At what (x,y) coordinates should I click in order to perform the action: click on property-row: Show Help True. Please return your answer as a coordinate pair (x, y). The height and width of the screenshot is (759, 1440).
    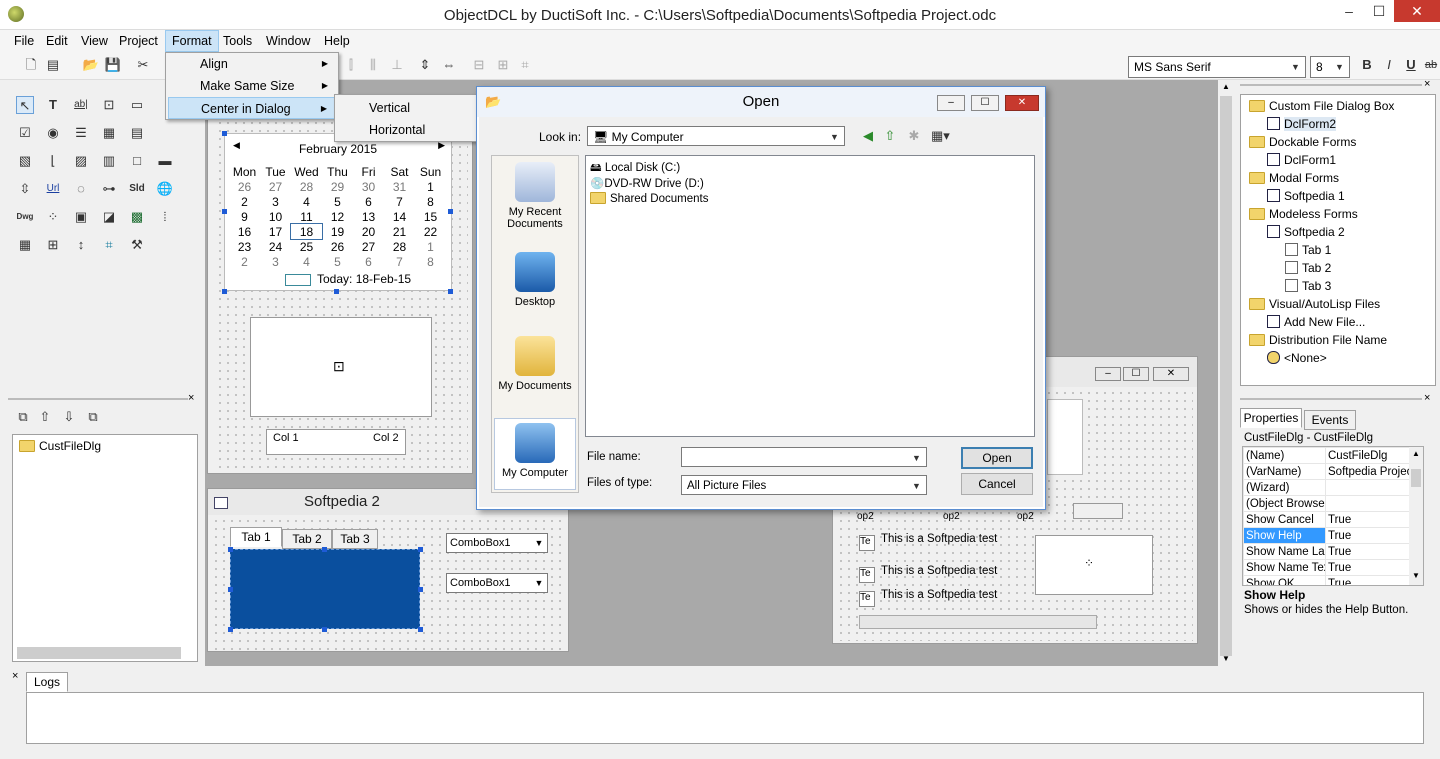
    Looking at the image, I should click on (1326, 535).